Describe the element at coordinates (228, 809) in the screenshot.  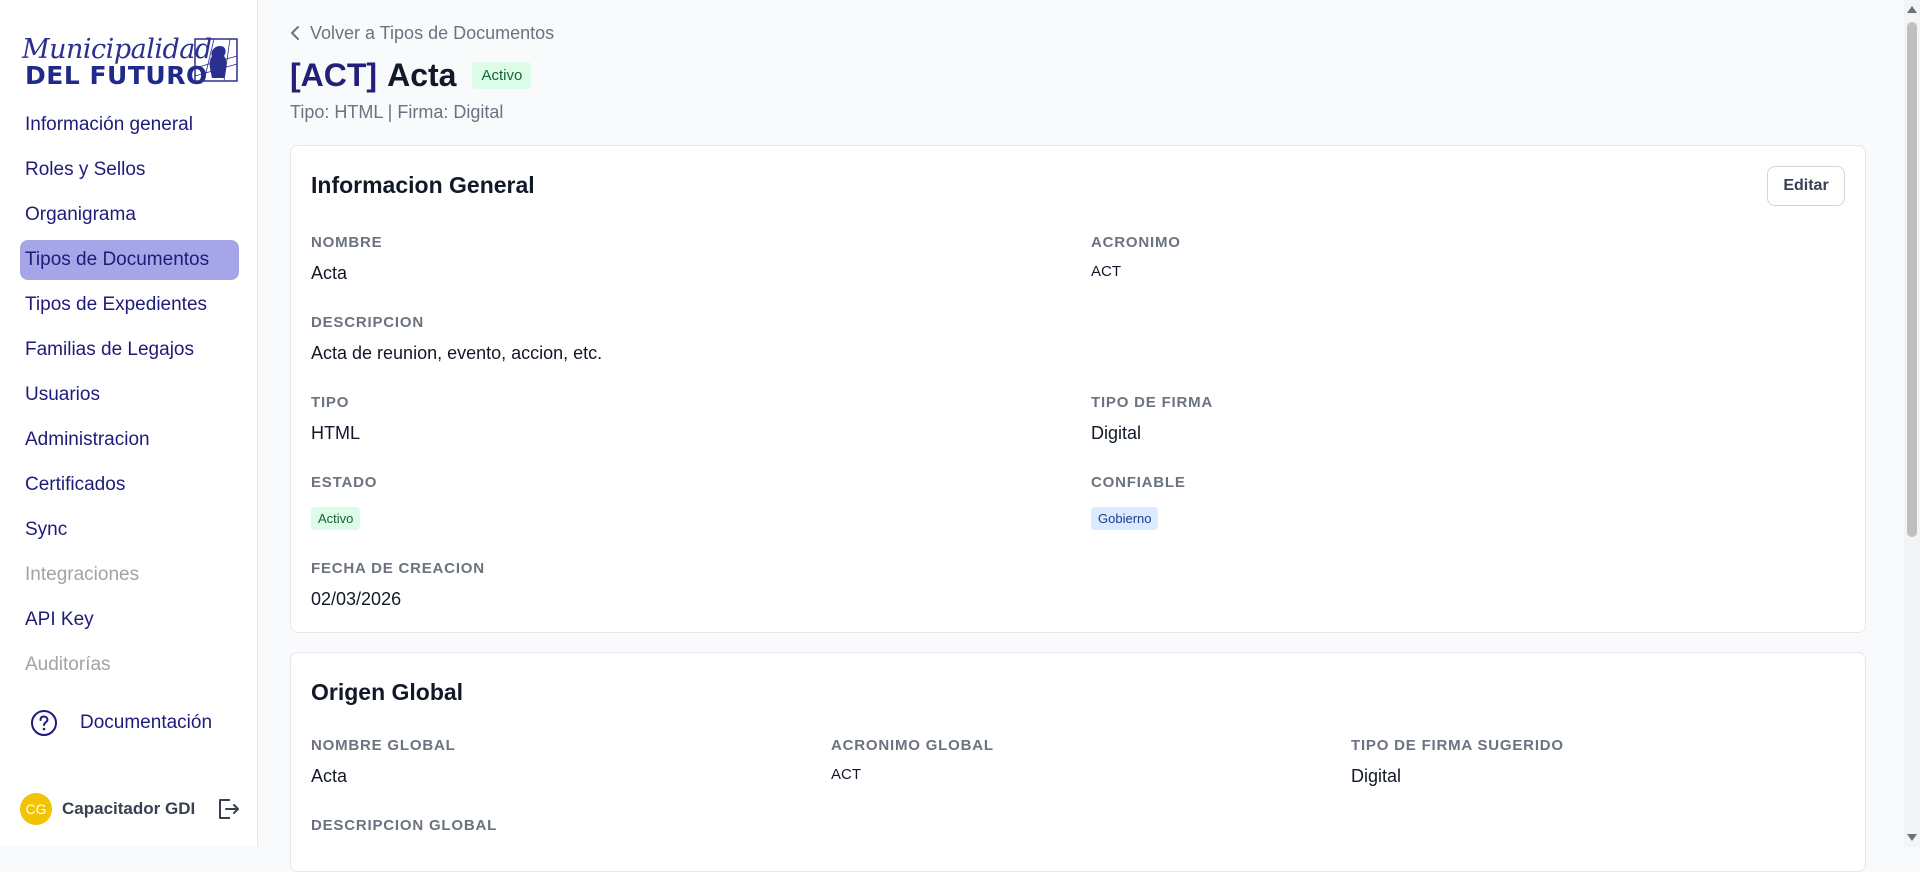
I see `logout-icon` at that location.